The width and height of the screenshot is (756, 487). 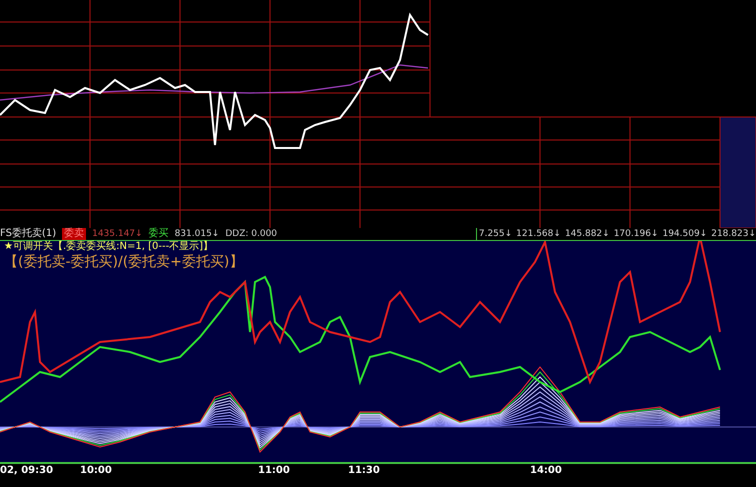 What do you see at coordinates (109, 247) in the screenshot?
I see `indicator-settings: ★可调开关【.委卖委买线:N=1, [0---不显示]】` at bounding box center [109, 247].